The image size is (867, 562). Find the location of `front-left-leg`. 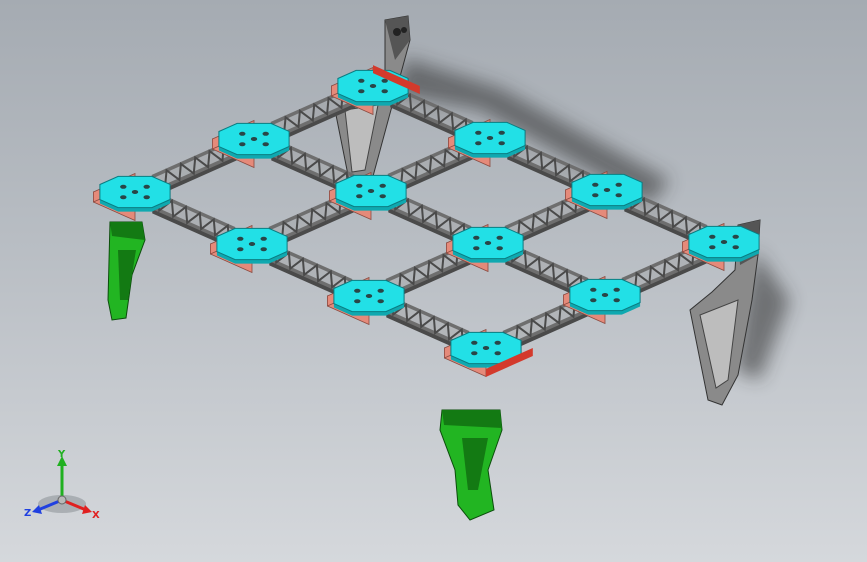

front-left-leg is located at coordinates (126, 271).